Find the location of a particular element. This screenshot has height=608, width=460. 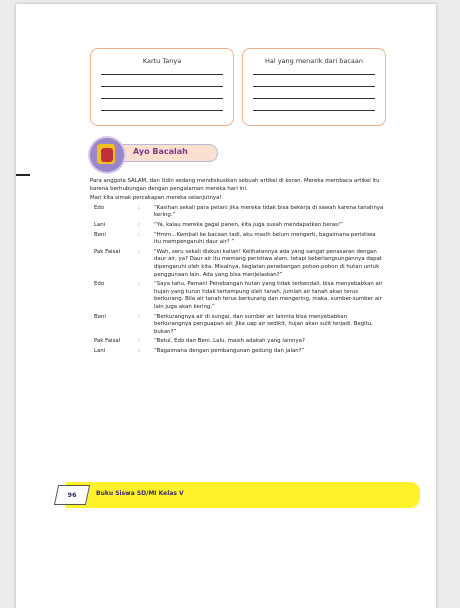

page-number-badge: 96 is located at coordinates (72, 495).